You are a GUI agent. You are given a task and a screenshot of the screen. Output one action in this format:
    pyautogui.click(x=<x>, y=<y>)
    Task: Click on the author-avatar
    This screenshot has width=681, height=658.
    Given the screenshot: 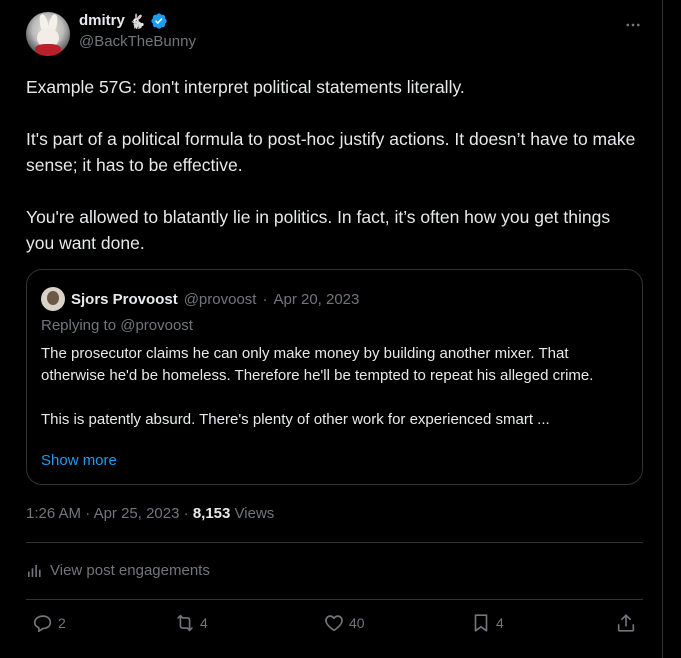 What is the action you would take?
    pyautogui.click(x=48, y=34)
    